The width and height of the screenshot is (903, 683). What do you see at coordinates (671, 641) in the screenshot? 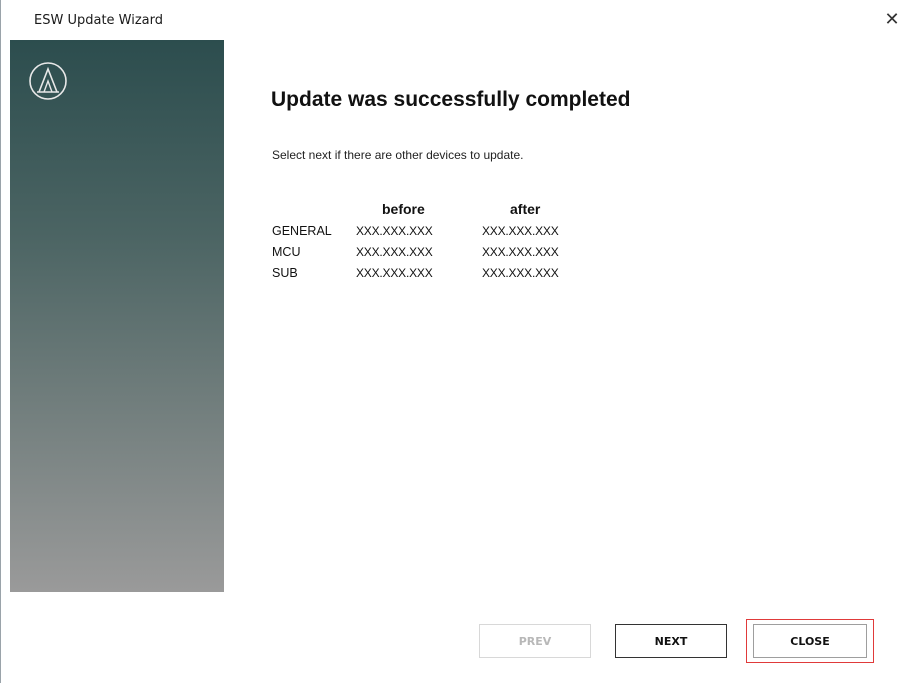
I see `next-button: NEXT` at bounding box center [671, 641].